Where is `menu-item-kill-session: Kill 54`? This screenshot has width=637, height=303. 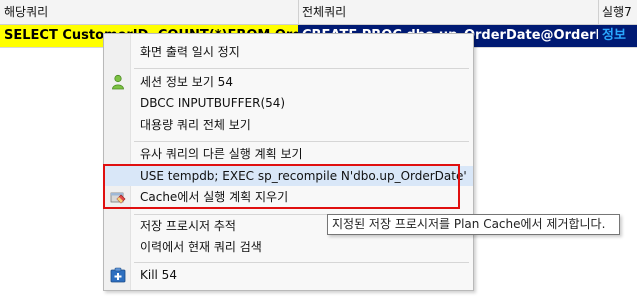 menu-item-kill-session: Kill 54 is located at coordinates (288, 275).